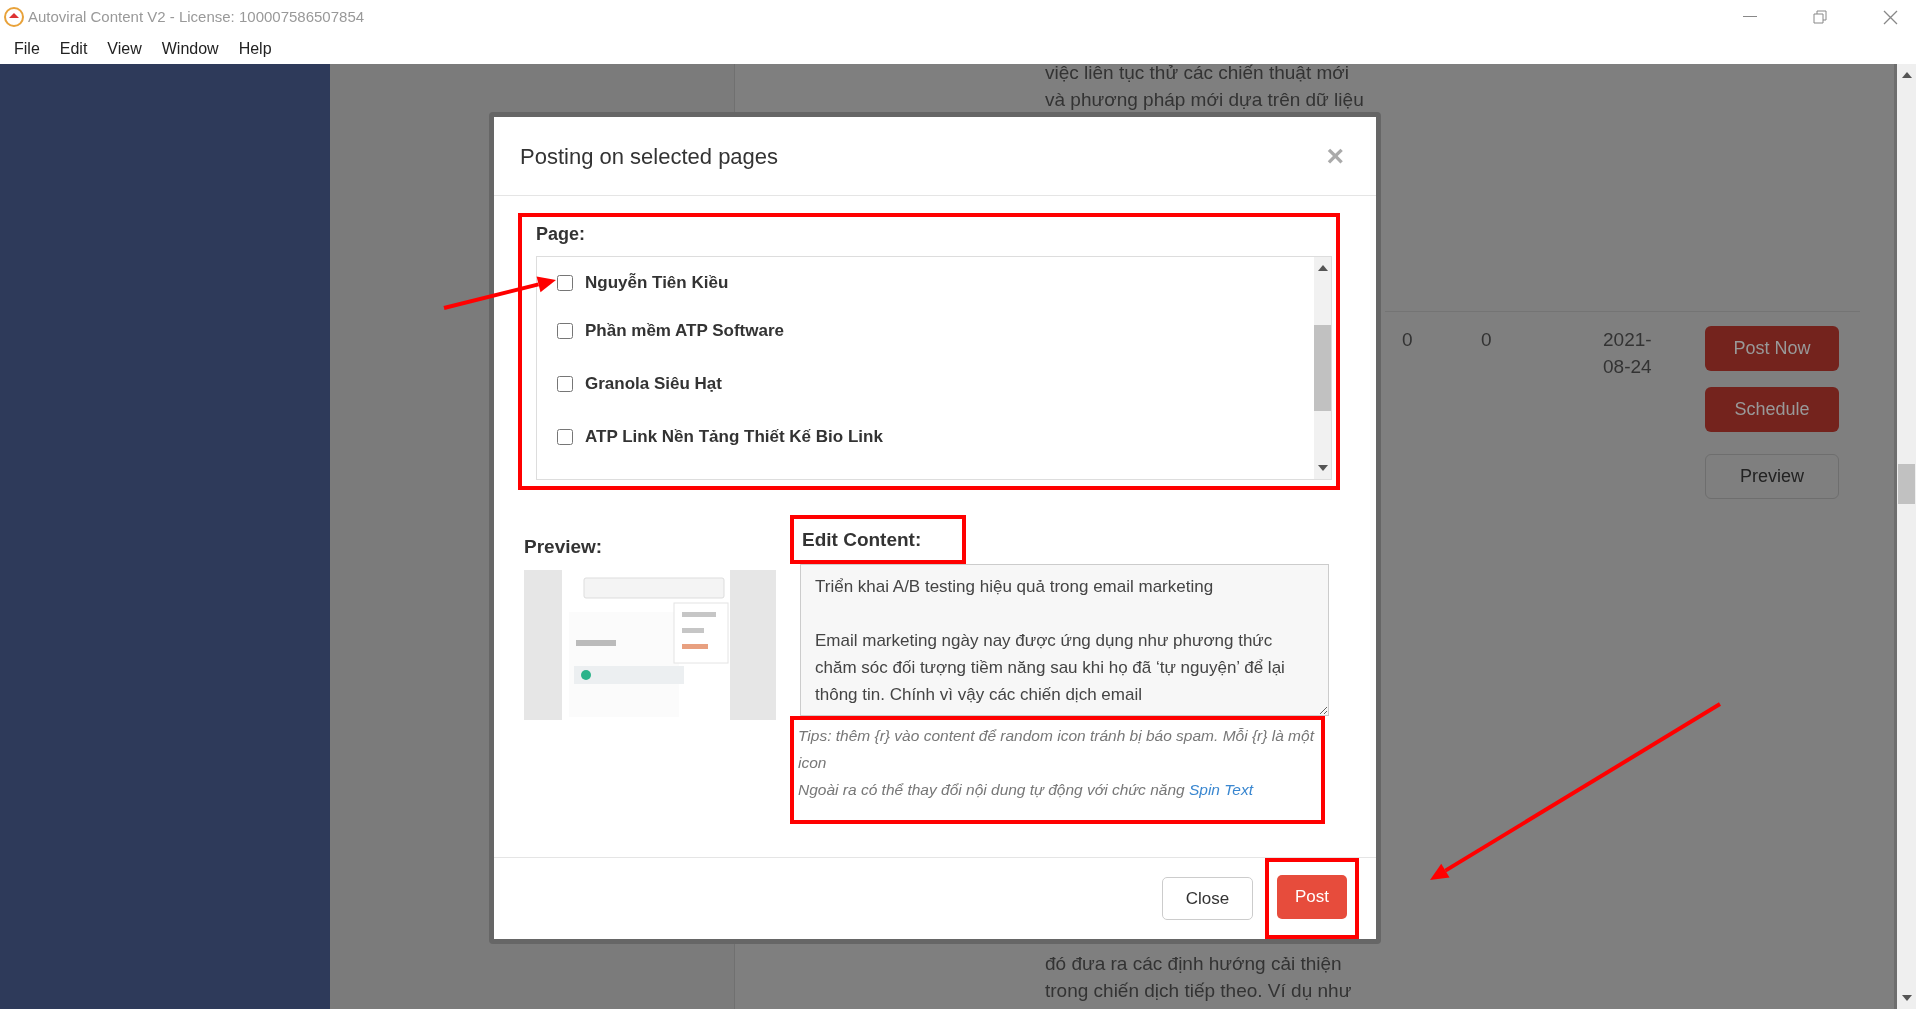 This screenshot has width=1916, height=1009. I want to click on field-label: Edit Content:, so click(862, 539).